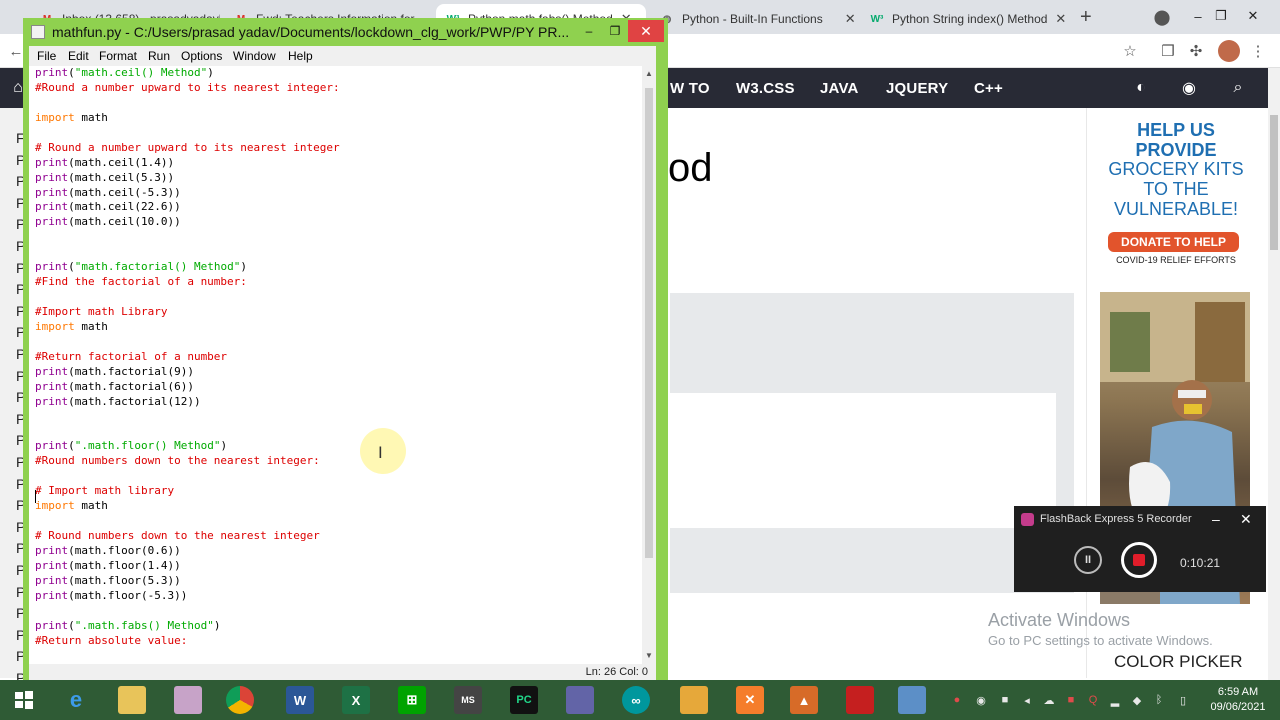  I want to click on close-window-button: ✕, so click(1253, 16).